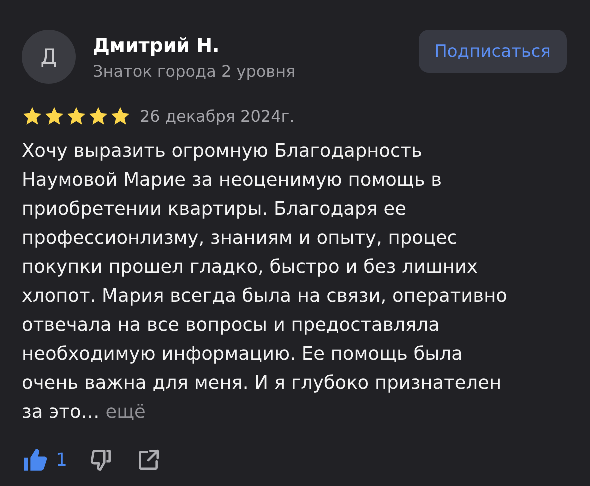 The width and height of the screenshot is (590, 486). Describe the element at coordinates (126, 412) in the screenshot. I see `more-link: ещё` at that location.